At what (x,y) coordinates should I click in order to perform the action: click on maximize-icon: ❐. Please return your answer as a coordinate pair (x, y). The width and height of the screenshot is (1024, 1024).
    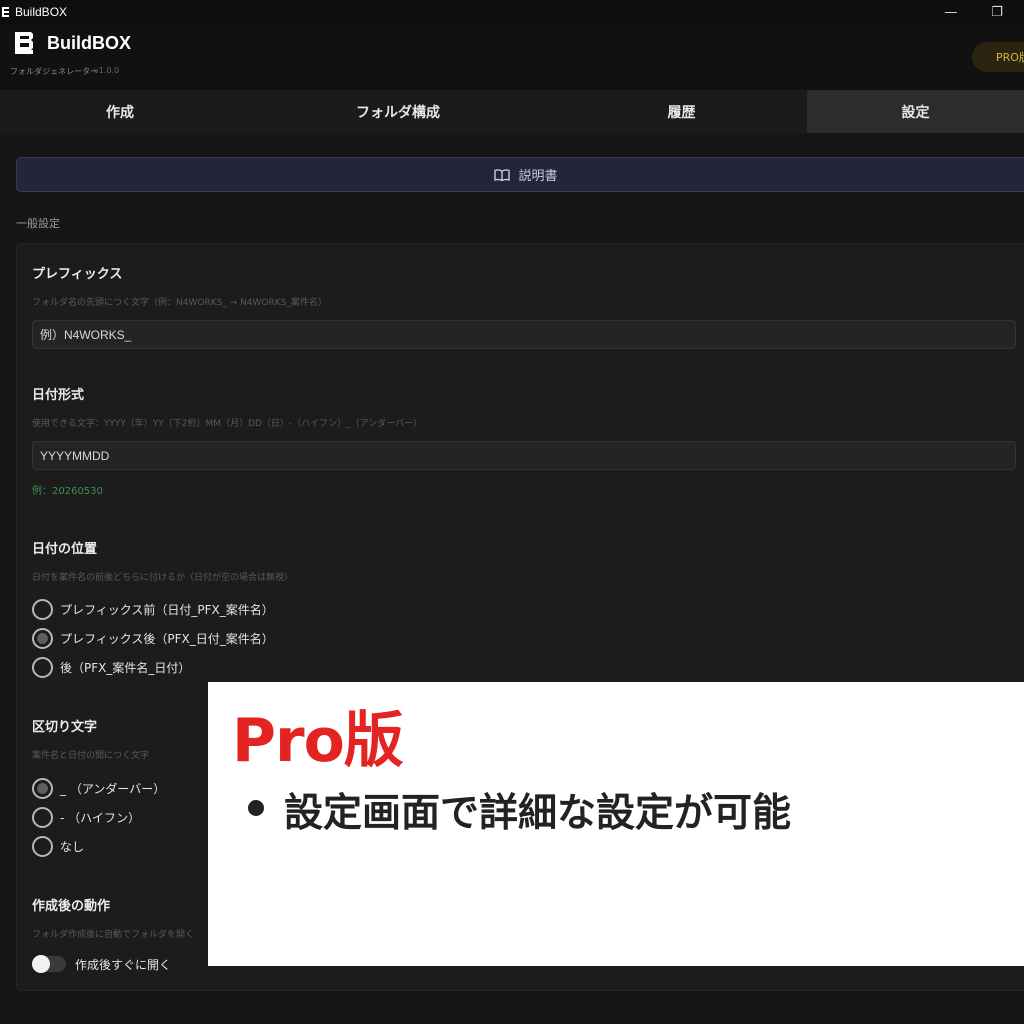
    Looking at the image, I should click on (997, 12).